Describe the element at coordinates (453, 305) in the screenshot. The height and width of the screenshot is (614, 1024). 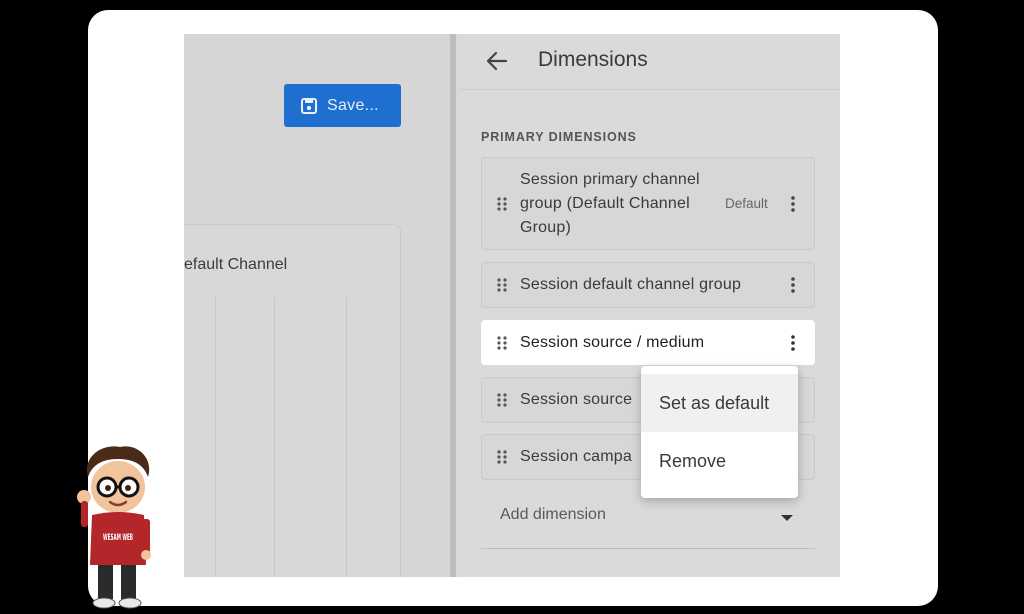
I see `pane-divider` at that location.